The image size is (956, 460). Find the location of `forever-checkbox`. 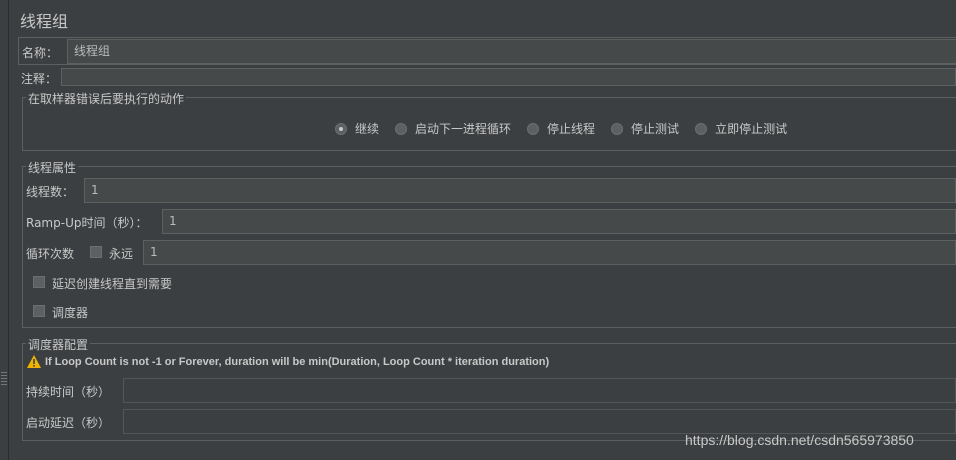

forever-checkbox is located at coordinates (96, 252).